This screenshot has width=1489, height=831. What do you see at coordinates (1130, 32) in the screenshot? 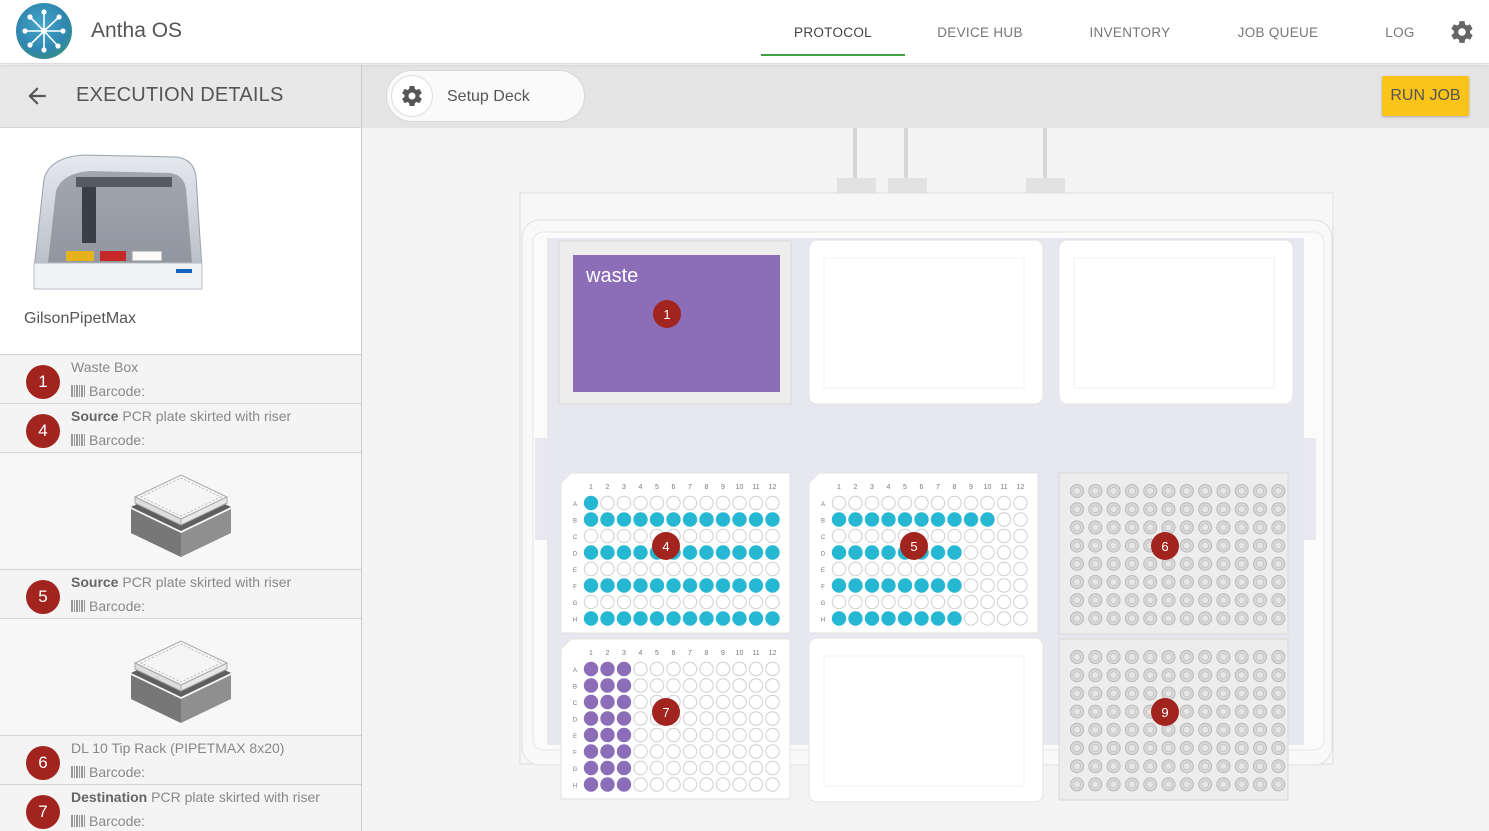
I see `nav-tab-inventory: INVENTORY` at bounding box center [1130, 32].